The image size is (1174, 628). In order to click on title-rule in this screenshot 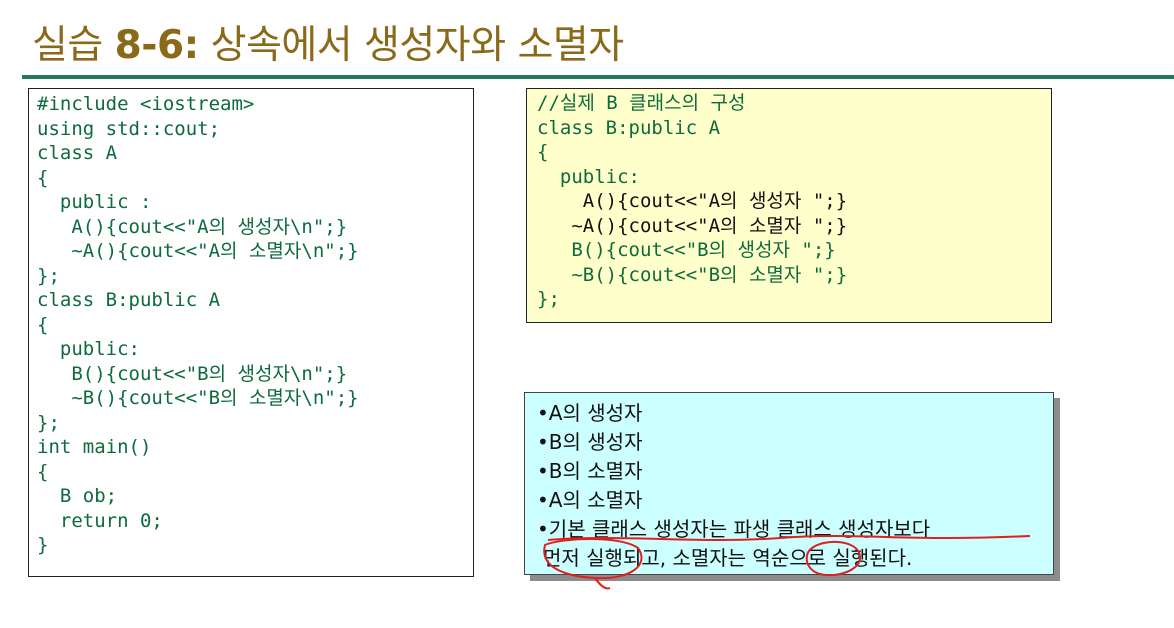, I will do `click(598, 77)`.